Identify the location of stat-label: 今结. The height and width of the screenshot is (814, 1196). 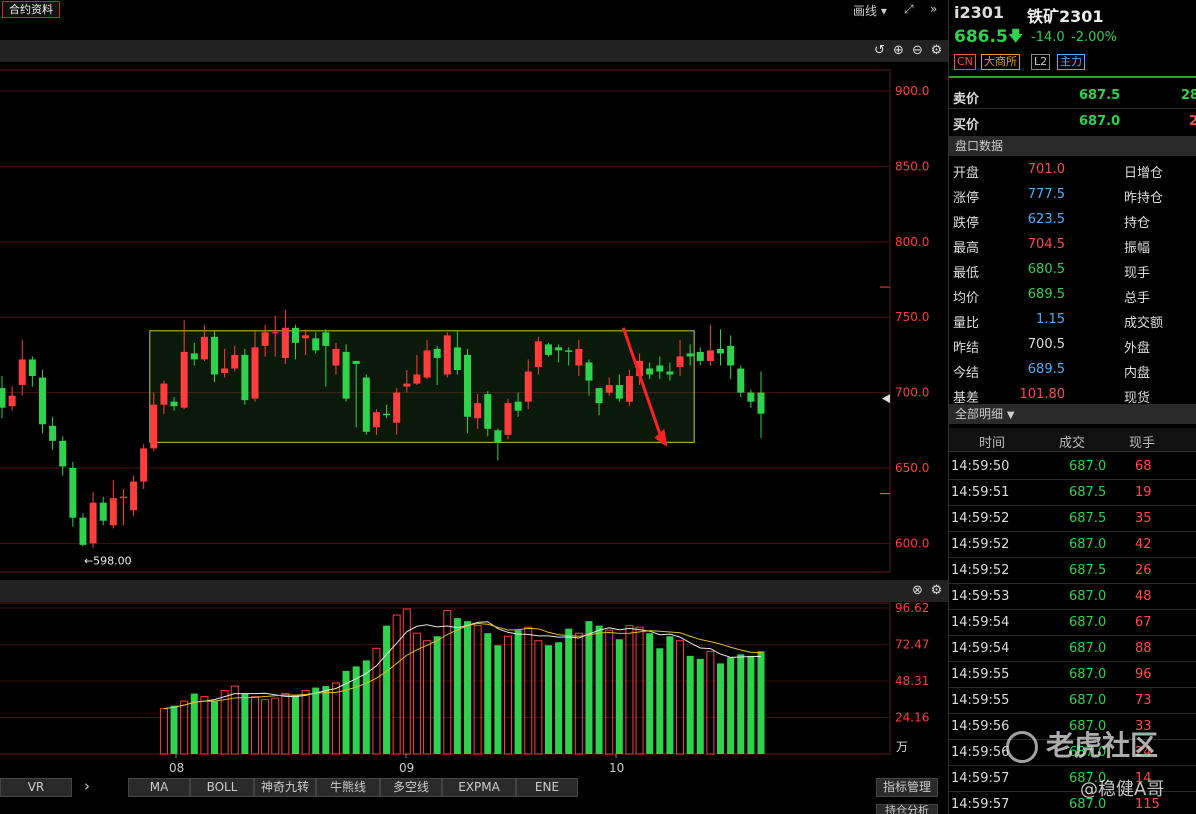
(966, 373).